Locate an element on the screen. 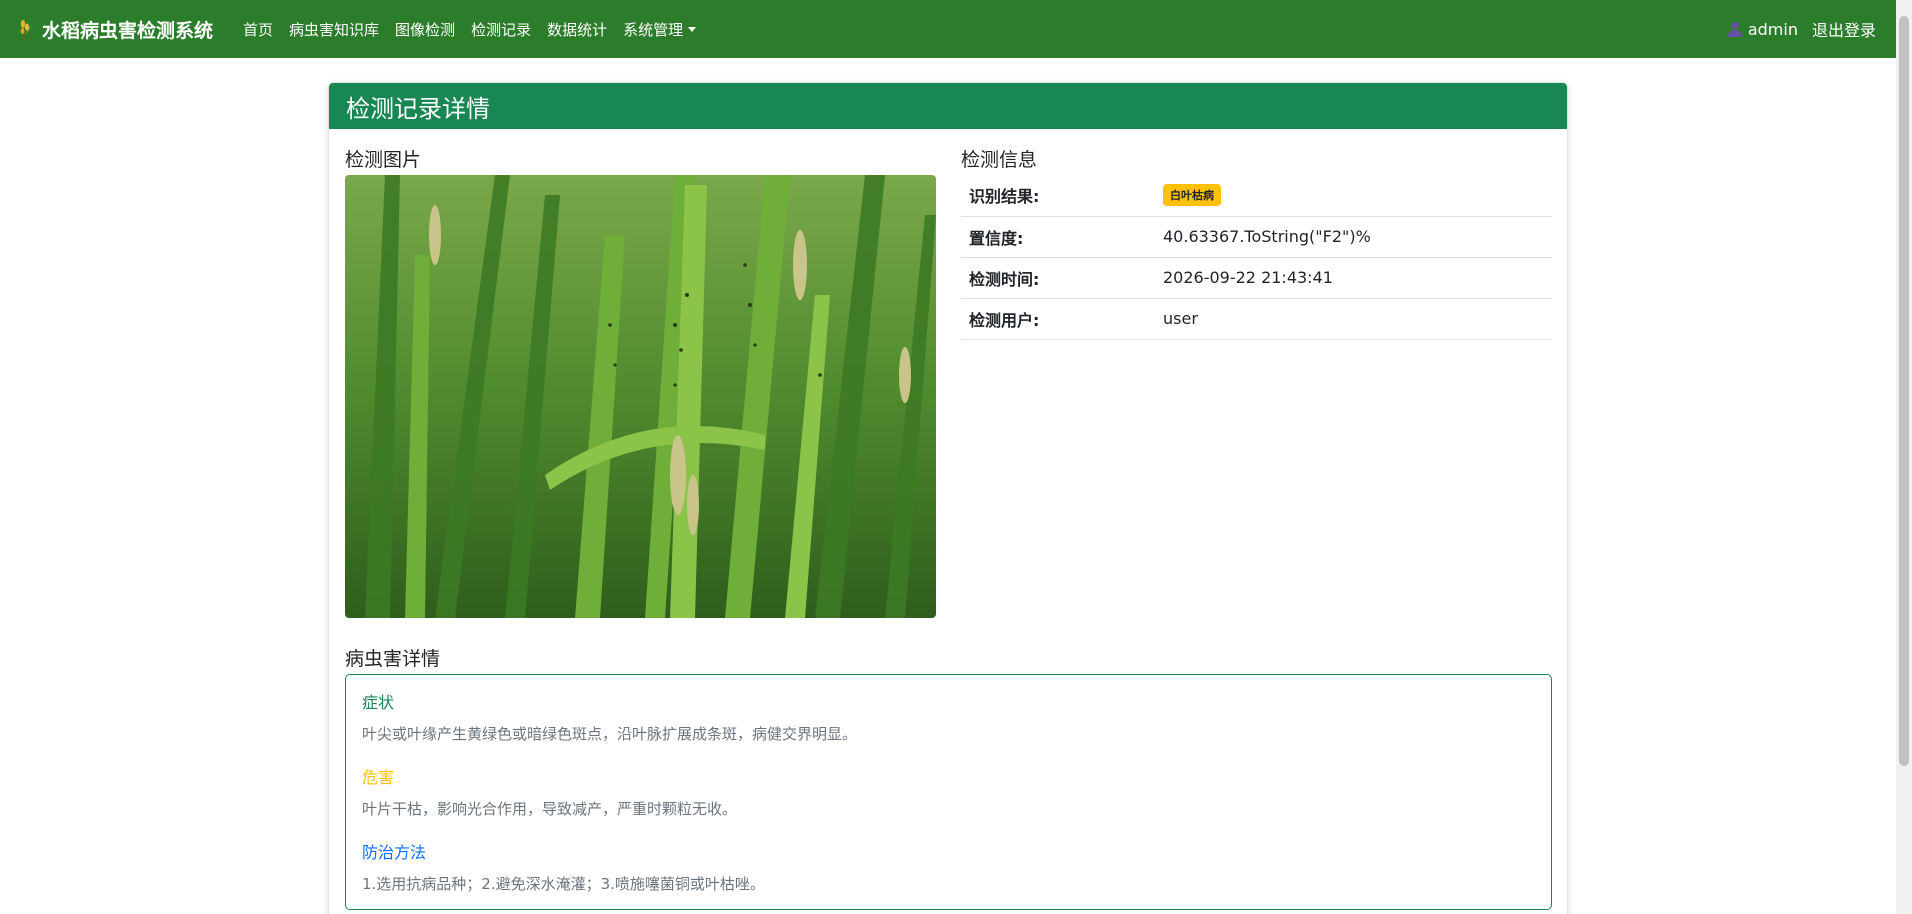 The height and width of the screenshot is (914, 1912). harm-heading: 危害 is located at coordinates (378, 777).